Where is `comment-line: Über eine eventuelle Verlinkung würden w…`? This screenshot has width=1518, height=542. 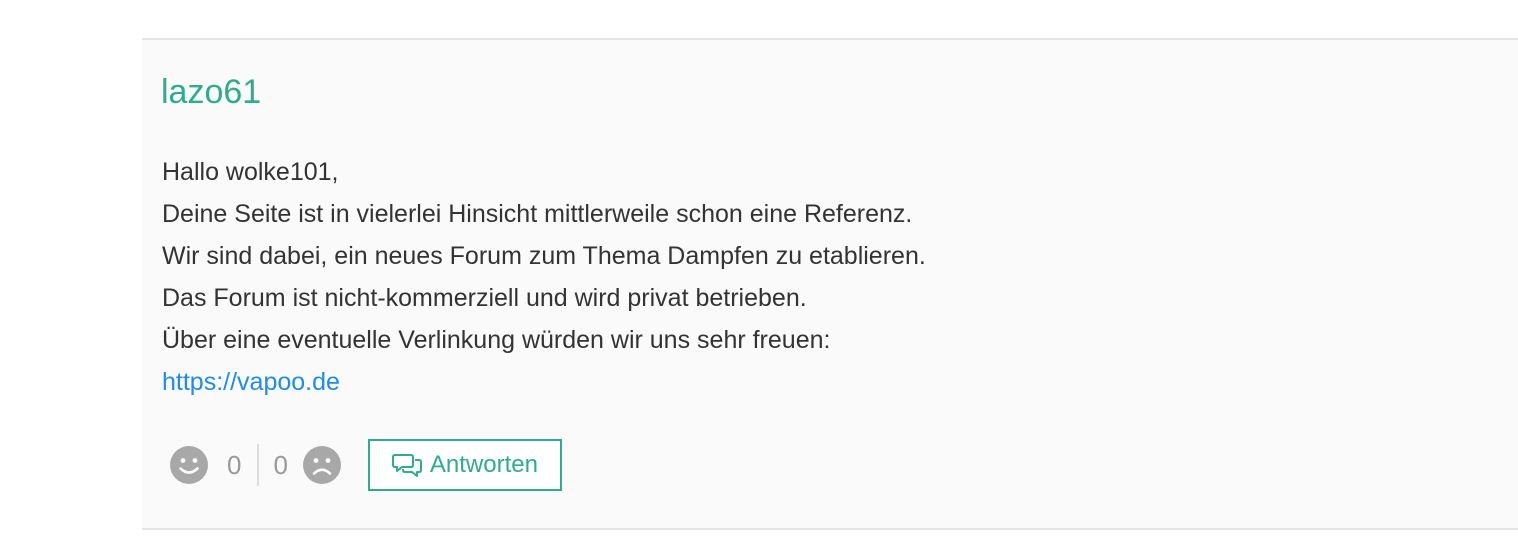 comment-line: Über eine eventuelle Verlinkung würden w… is located at coordinates (496, 340).